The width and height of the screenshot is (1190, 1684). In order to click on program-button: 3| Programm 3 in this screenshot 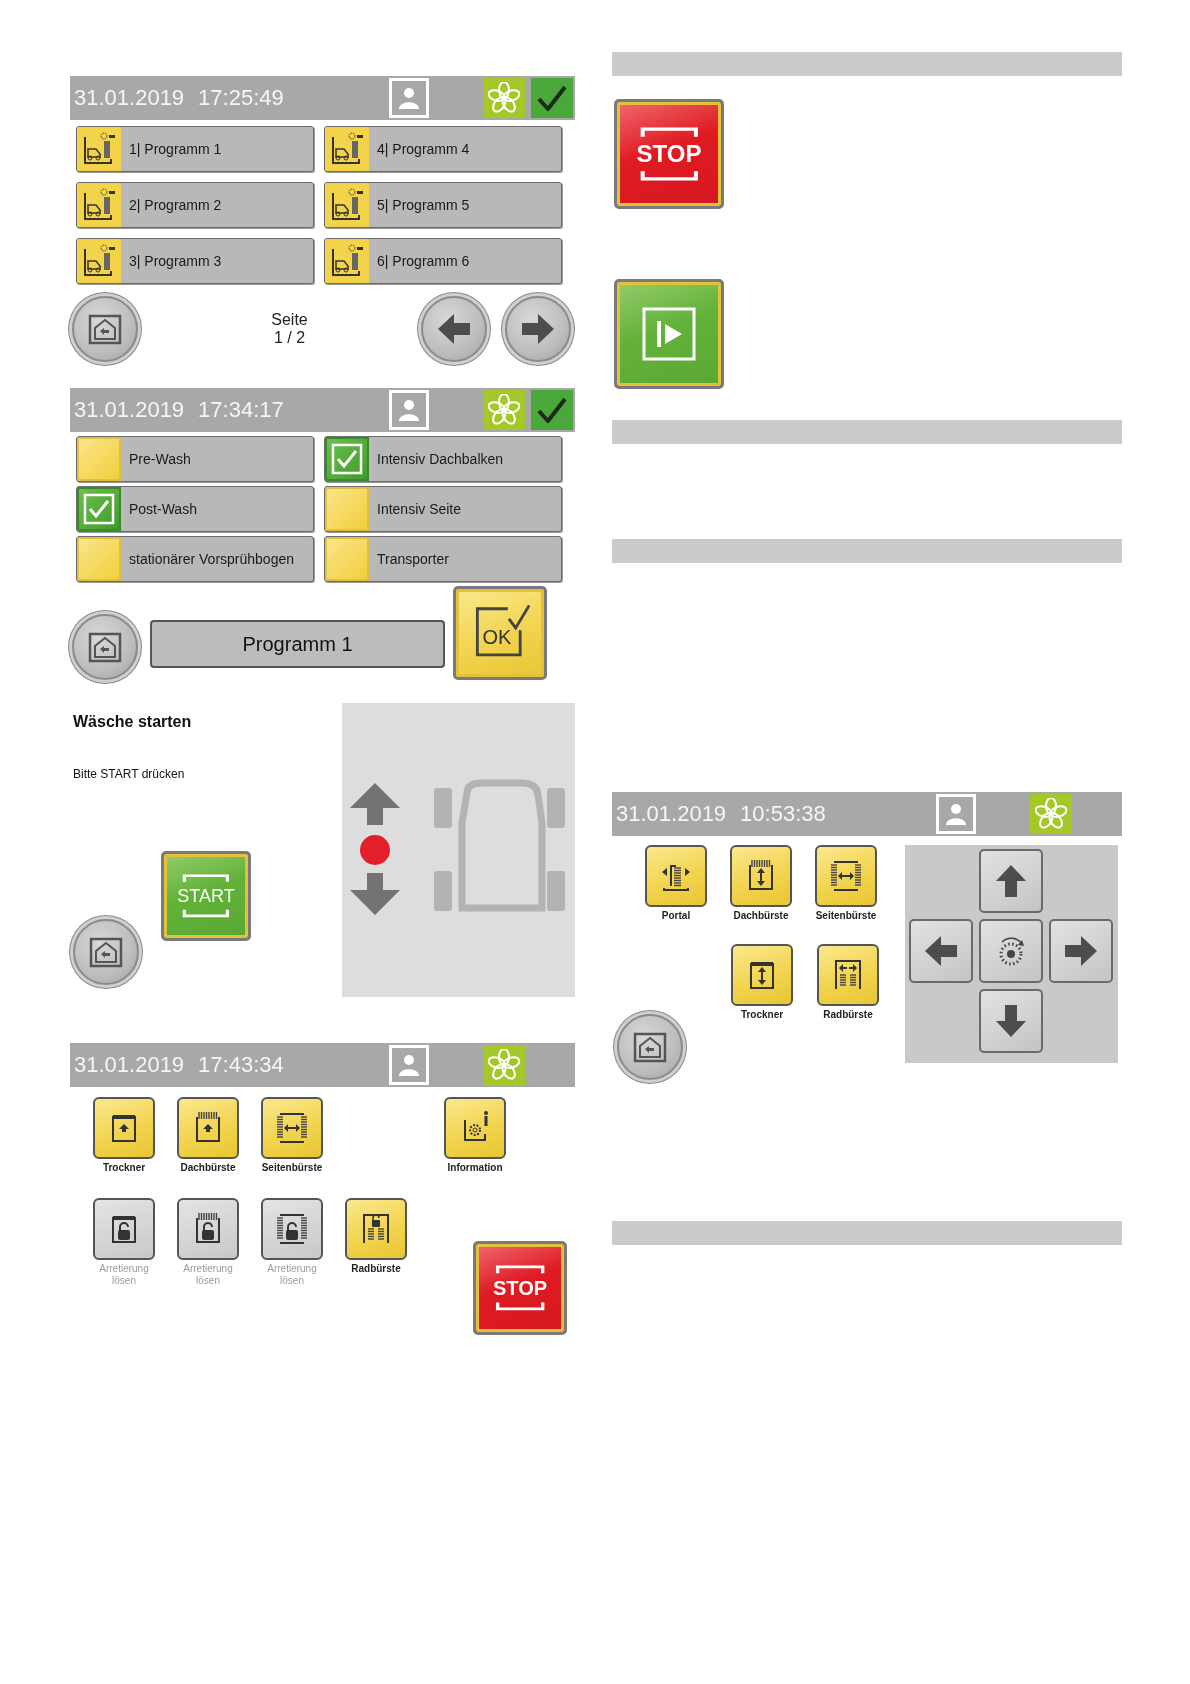, I will do `click(195, 261)`.